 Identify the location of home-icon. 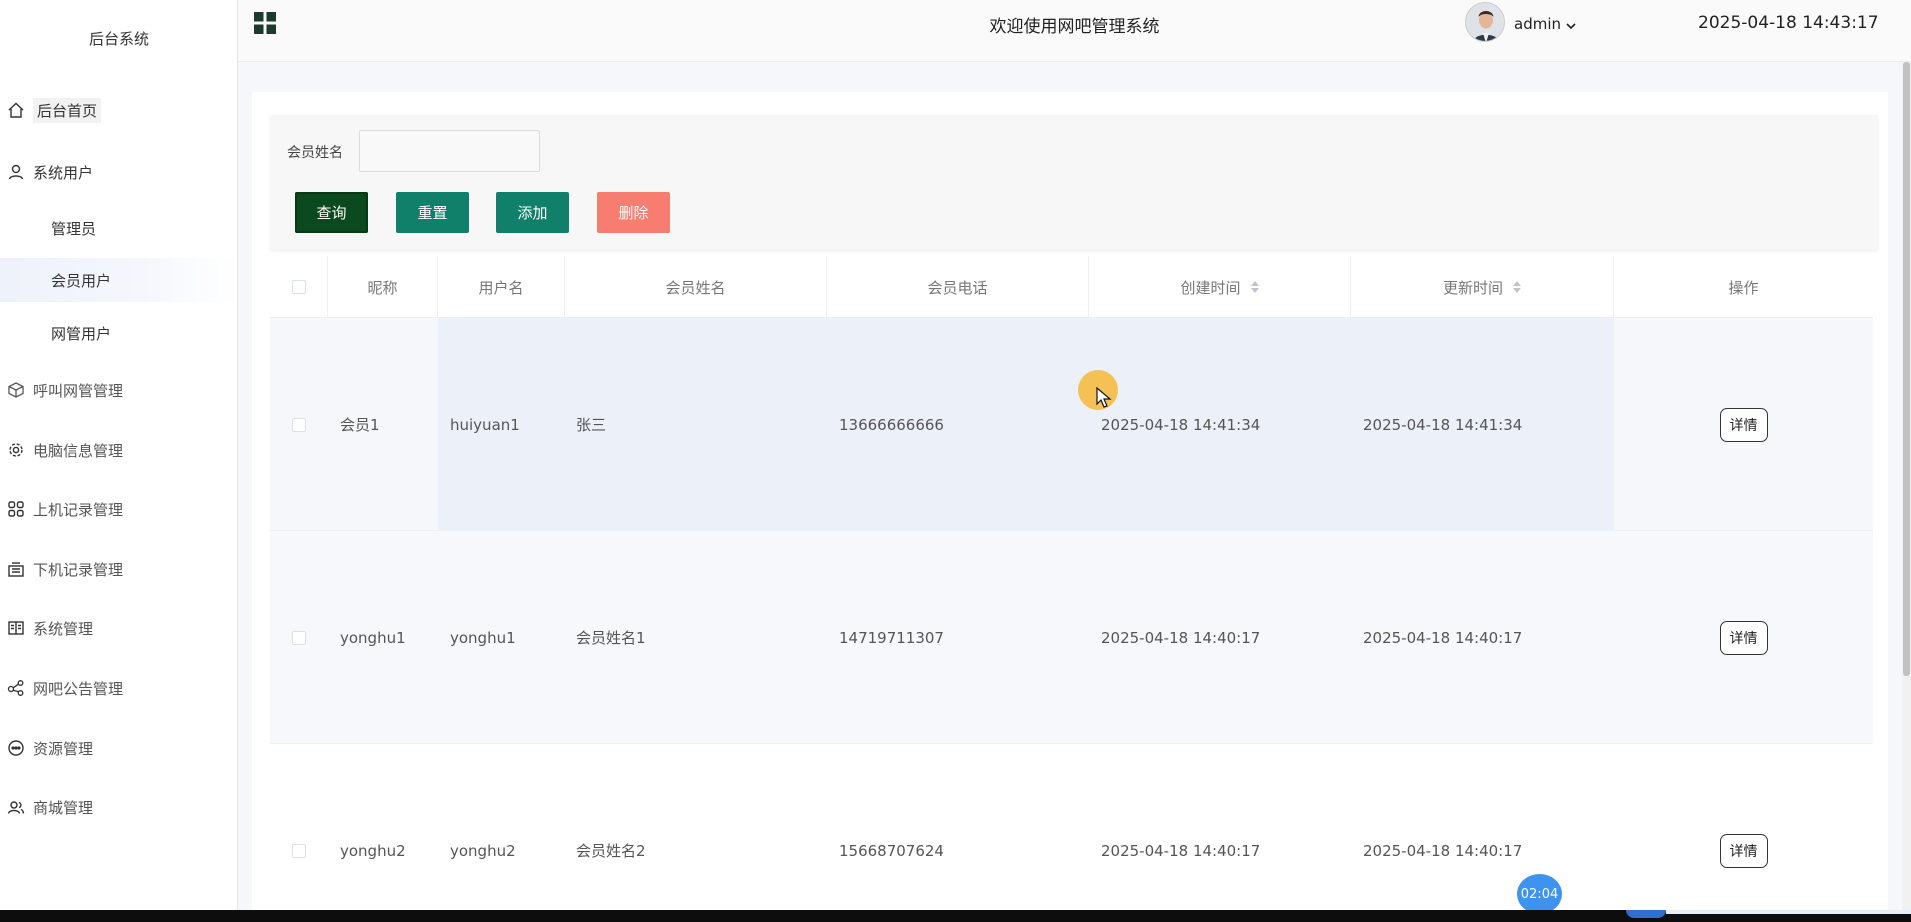
(16, 110).